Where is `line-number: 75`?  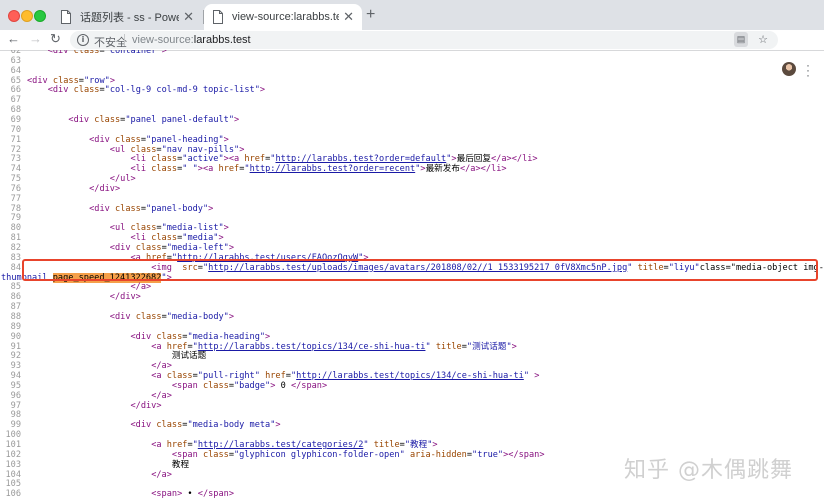
line-number: 75 is located at coordinates (15, 179).